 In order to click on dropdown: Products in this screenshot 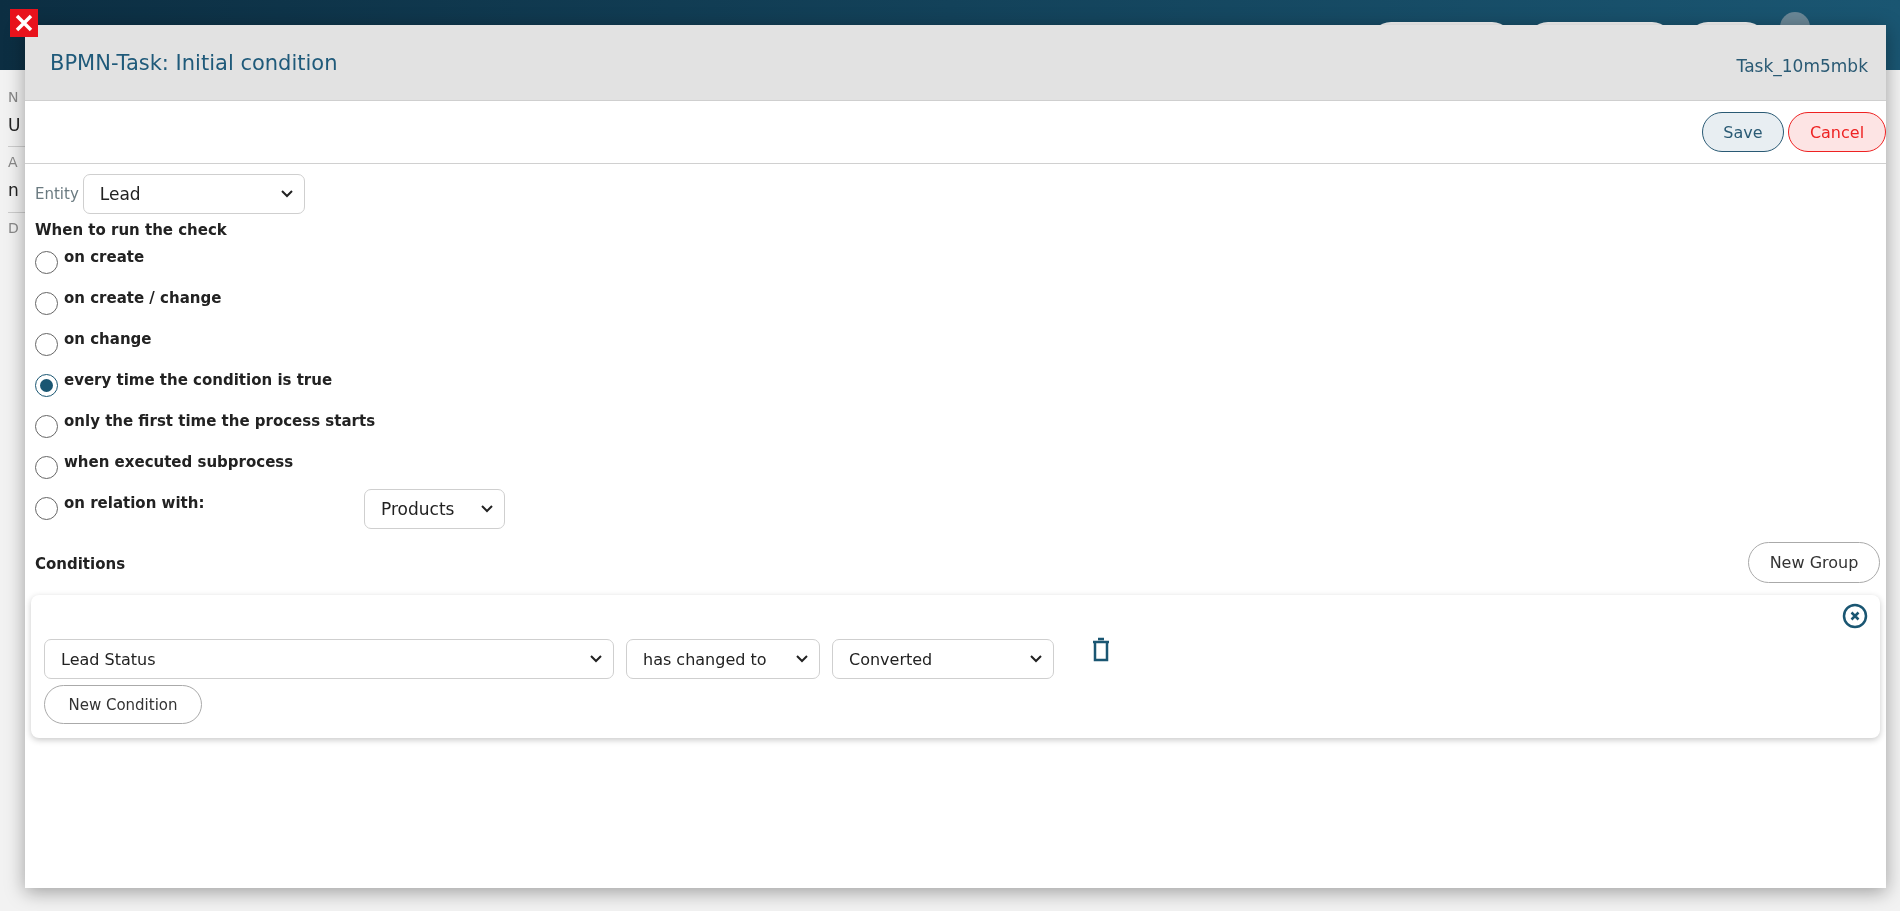, I will do `click(434, 509)`.